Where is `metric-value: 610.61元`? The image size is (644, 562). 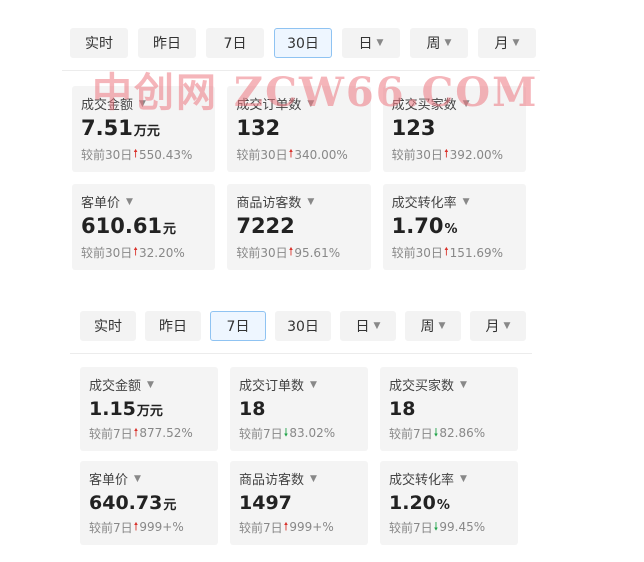 metric-value: 610.61元 is located at coordinates (129, 226).